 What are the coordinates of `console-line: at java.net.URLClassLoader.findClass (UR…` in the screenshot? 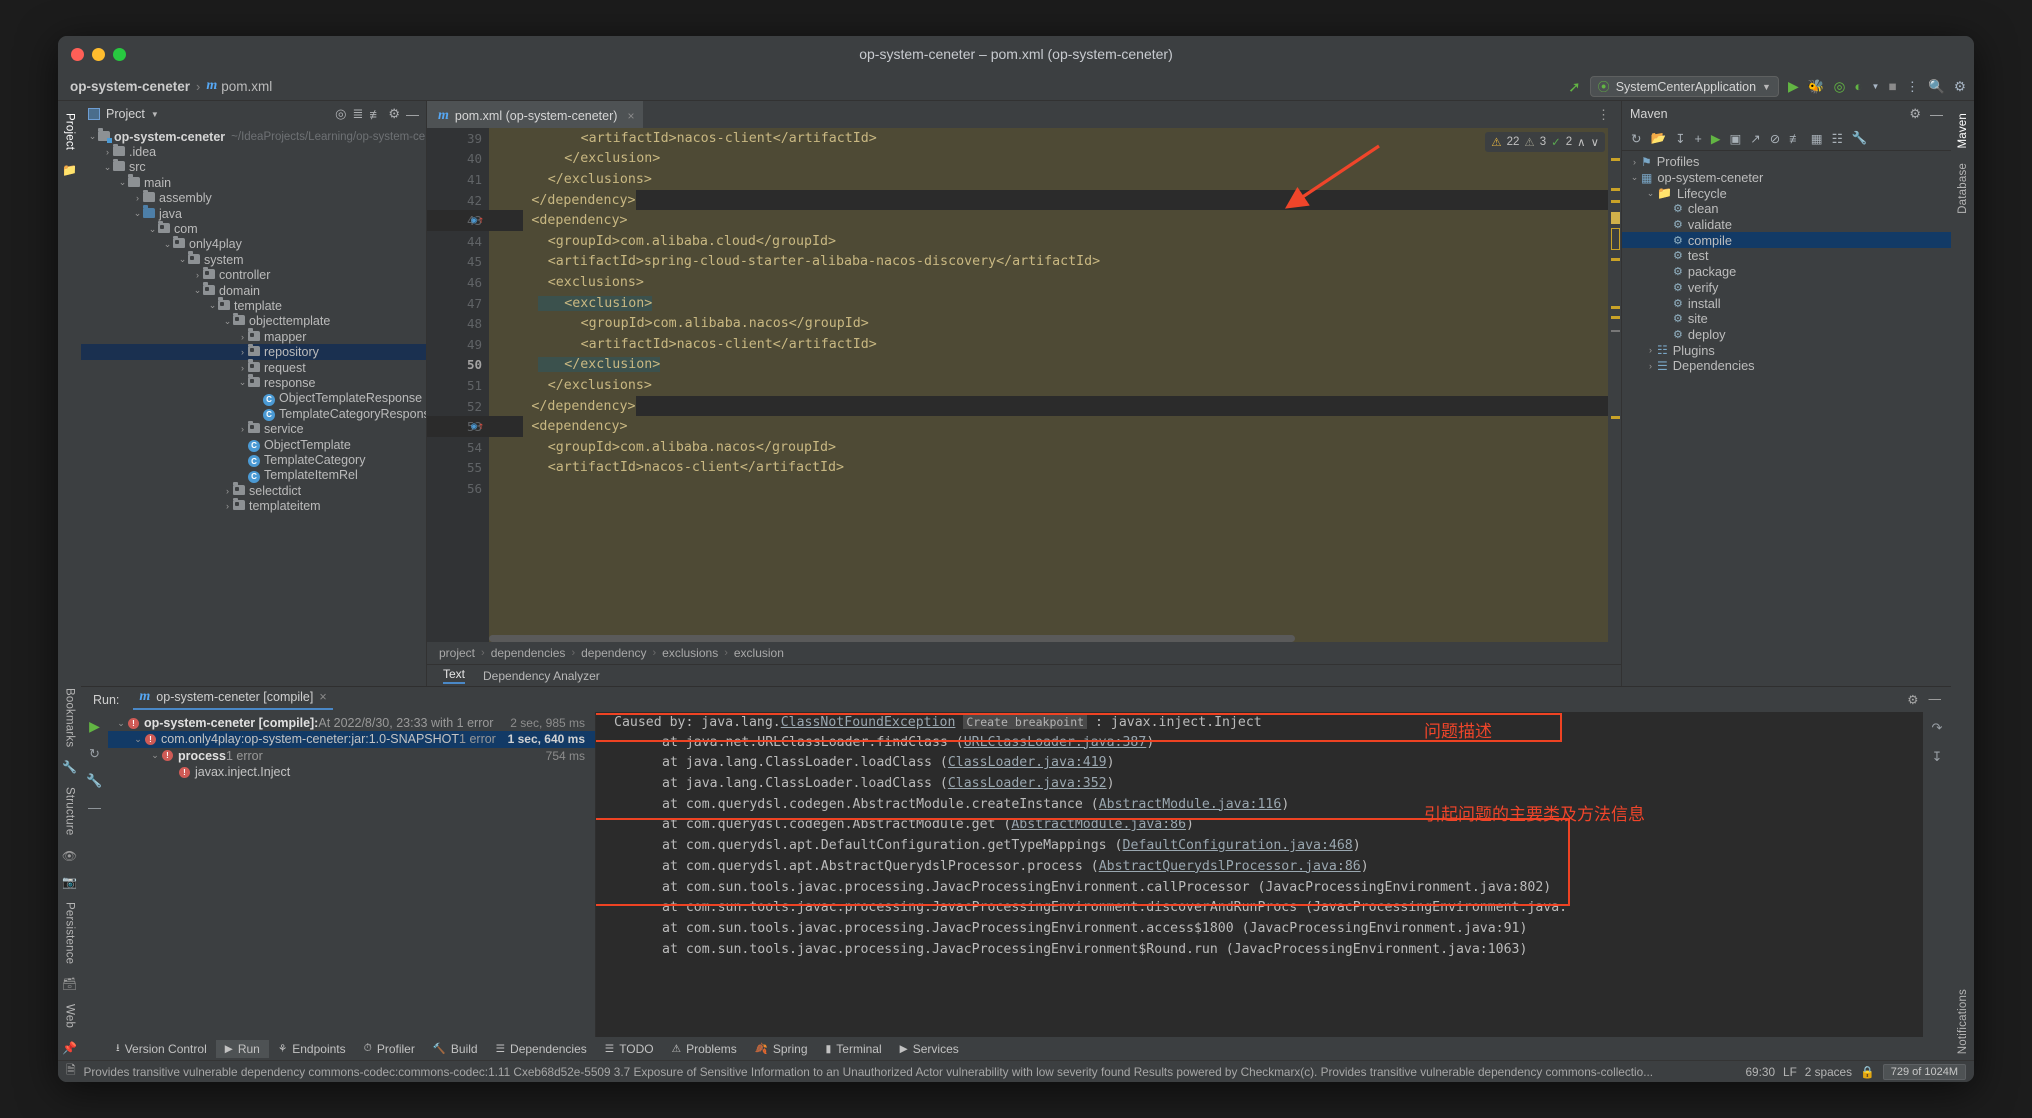 It's located at (1273, 743).